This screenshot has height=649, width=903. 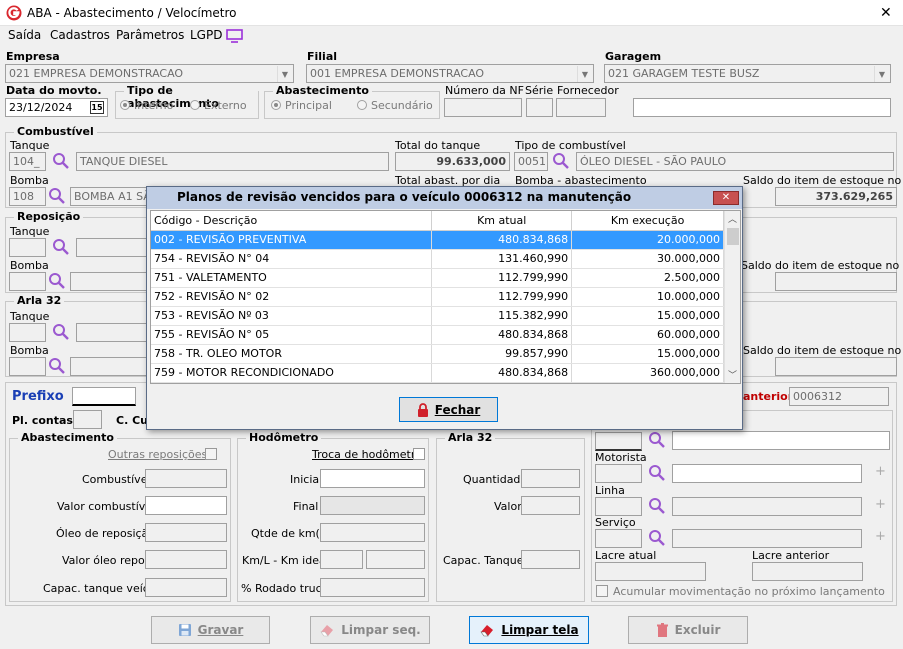 What do you see at coordinates (292, 221) in the screenshot?
I see `column-codigo-descricao: Código - Descrição` at bounding box center [292, 221].